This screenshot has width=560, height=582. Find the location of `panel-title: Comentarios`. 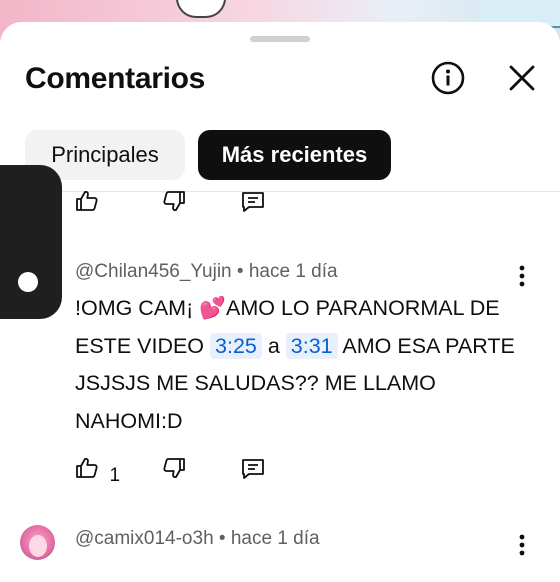

panel-title: Comentarios is located at coordinates (115, 78).